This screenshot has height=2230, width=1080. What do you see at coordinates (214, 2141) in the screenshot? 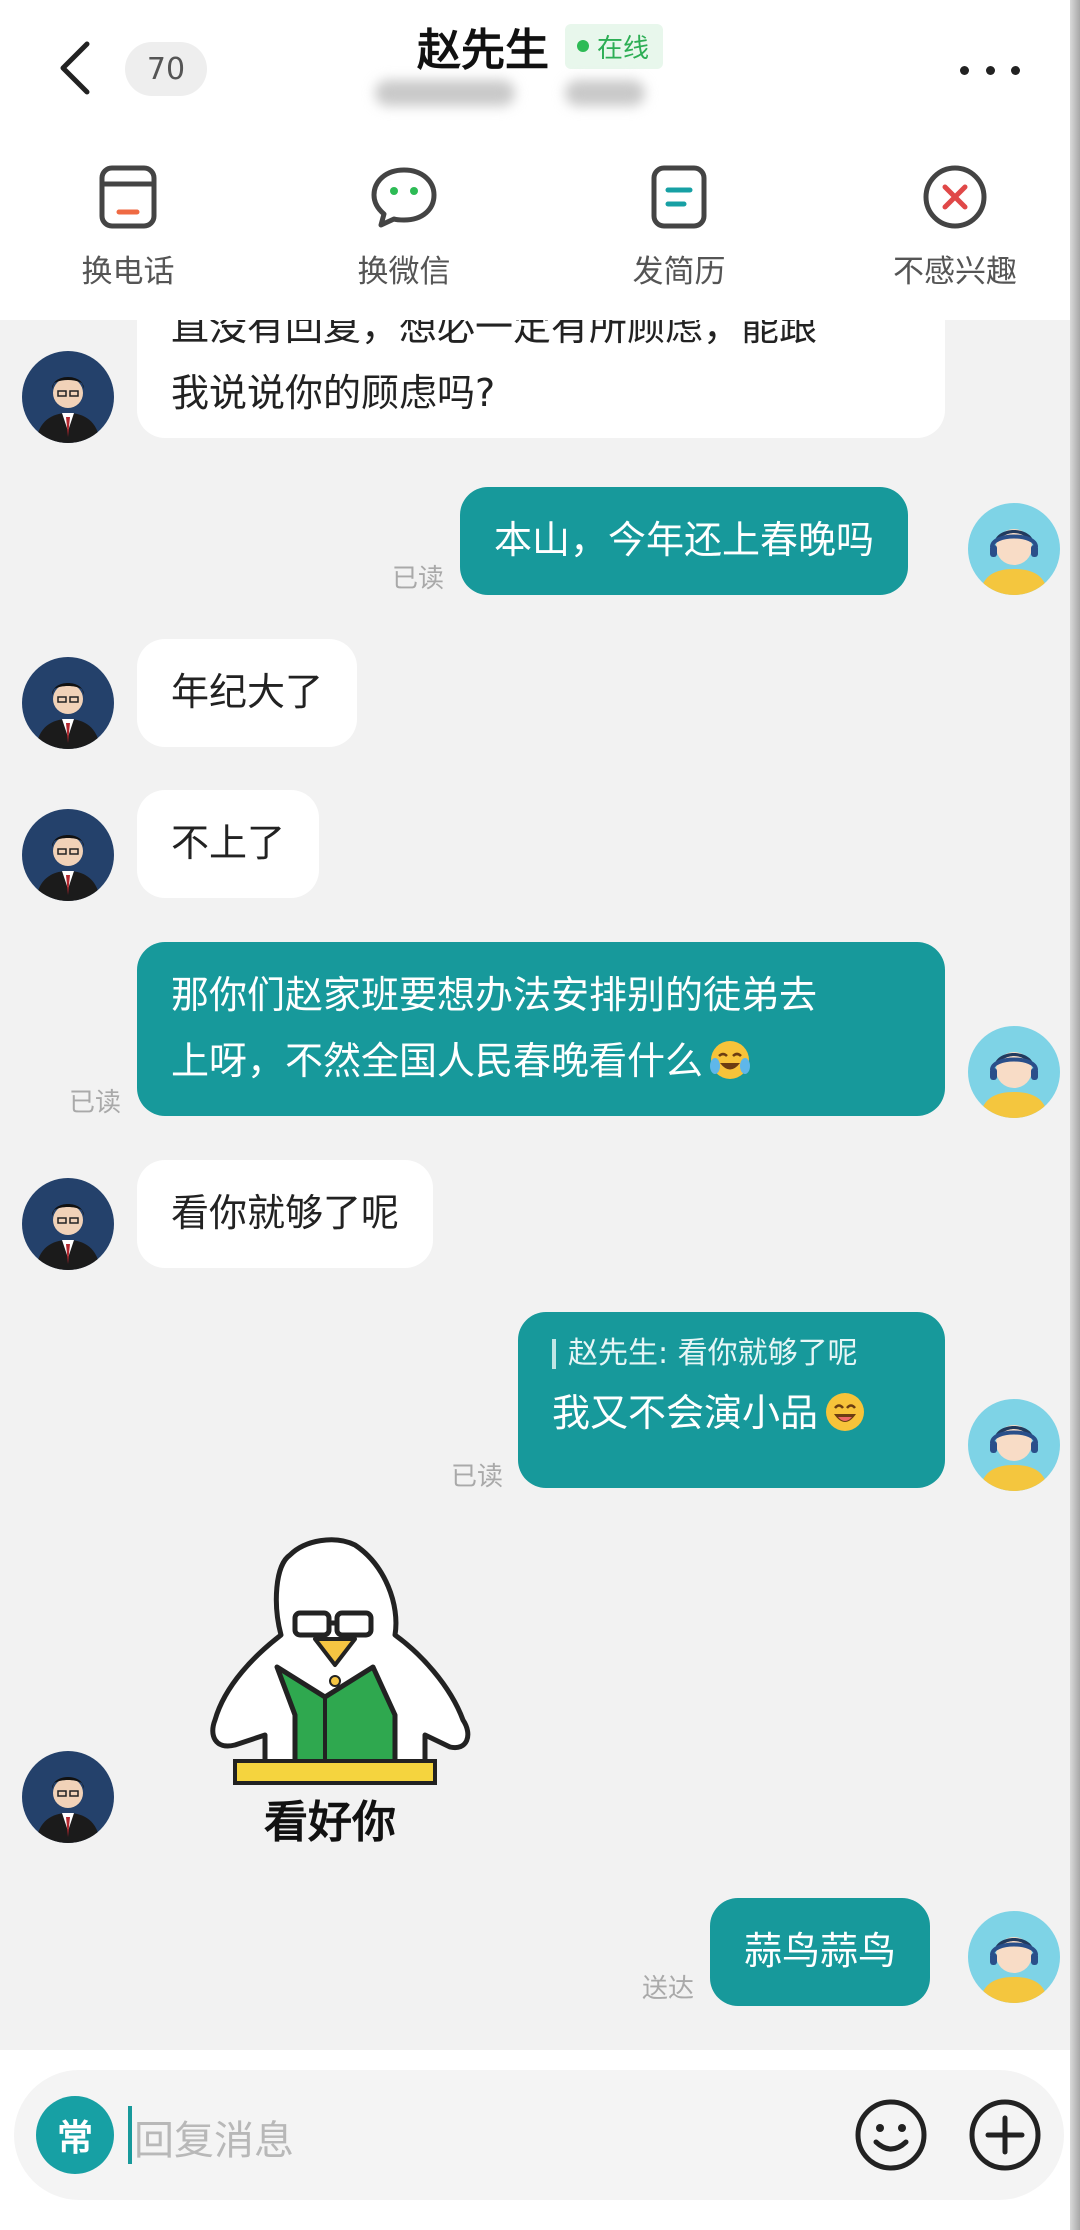
I see `reply-placeholder: 回复消息` at bounding box center [214, 2141].